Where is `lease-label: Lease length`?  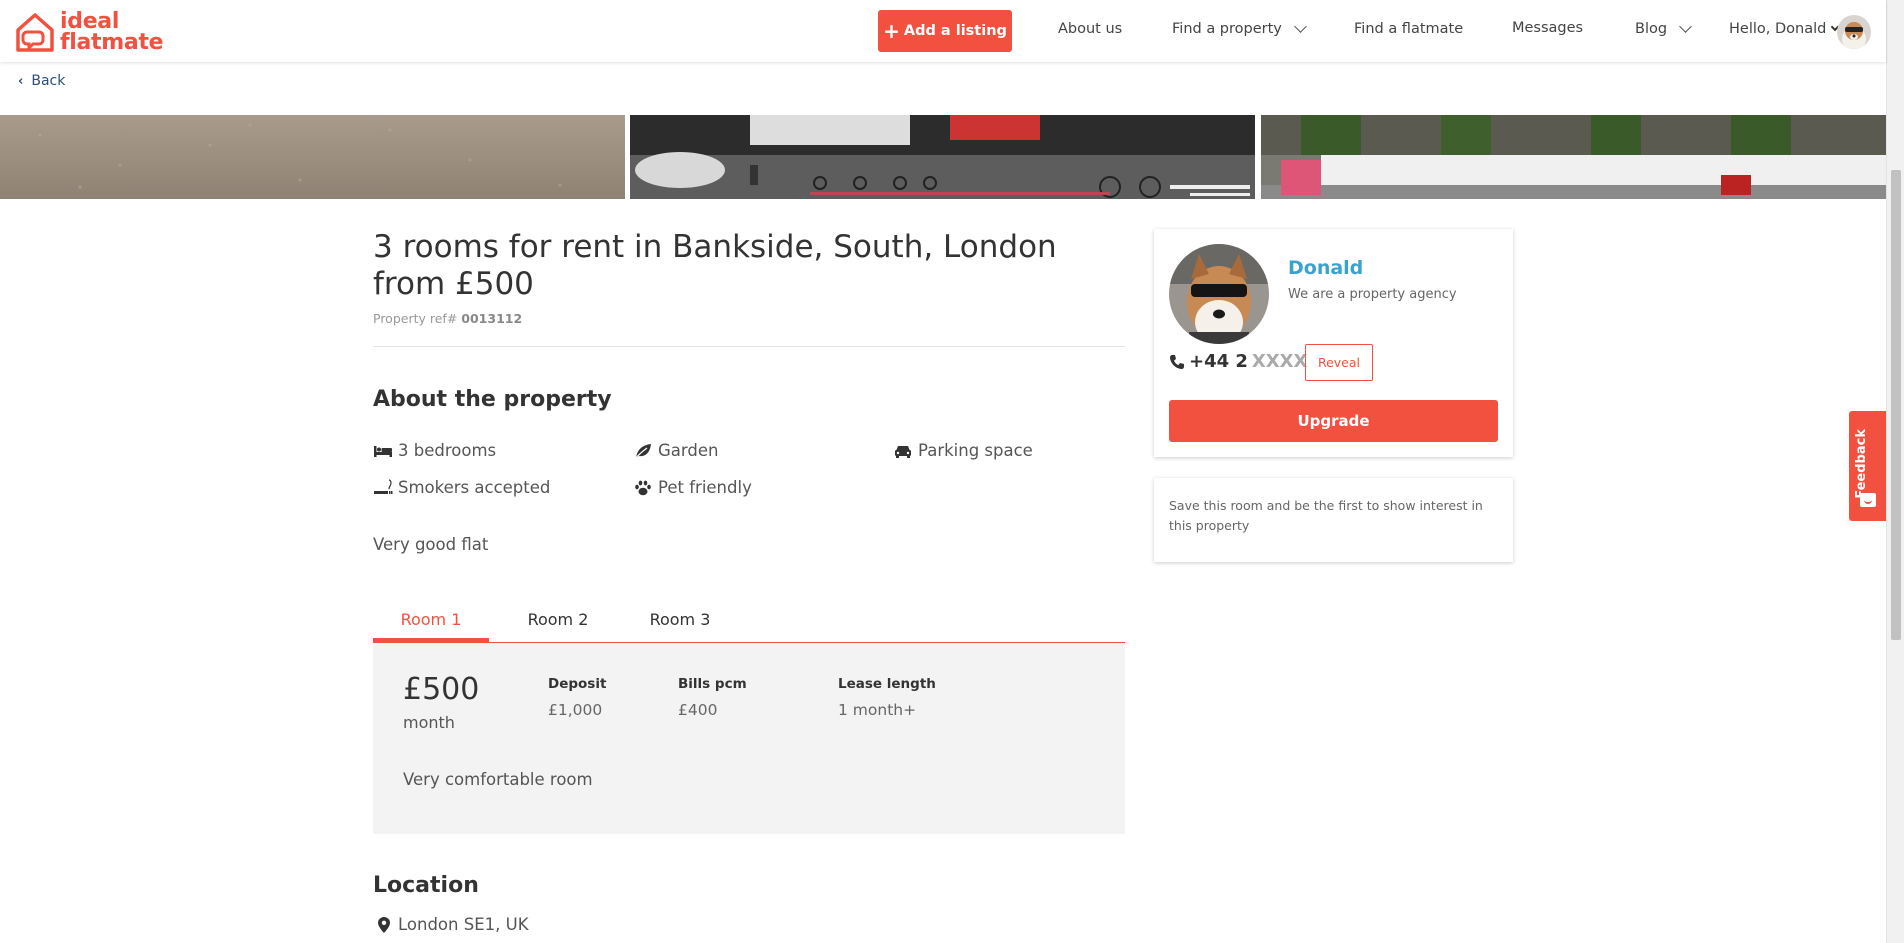
lease-label: Lease length is located at coordinates (887, 684).